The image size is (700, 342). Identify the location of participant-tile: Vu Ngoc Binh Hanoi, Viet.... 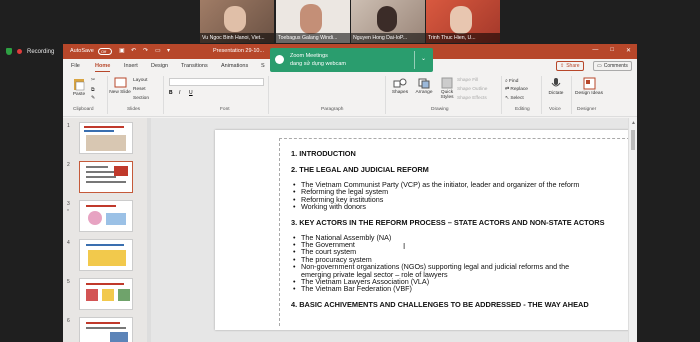
(237, 21).